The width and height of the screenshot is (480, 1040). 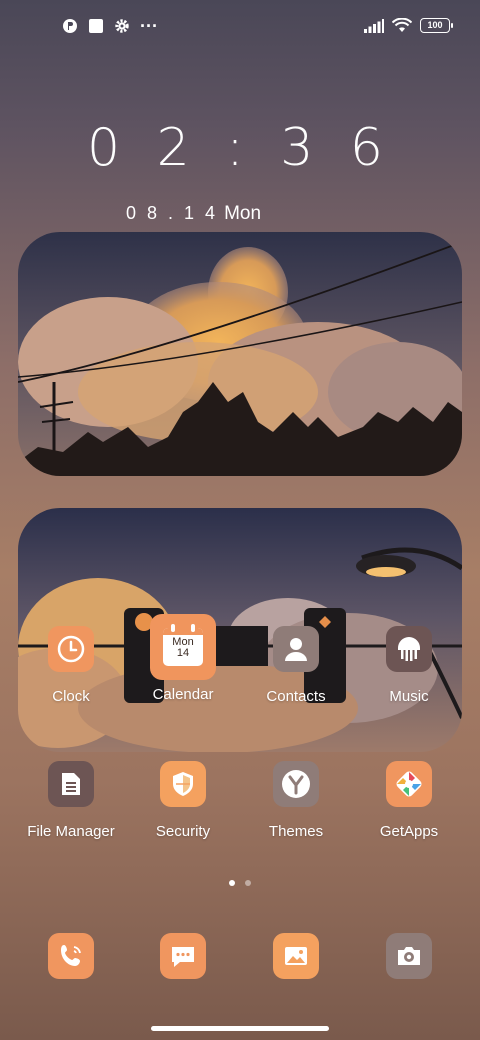 I want to click on wifi-icon, so click(x=402, y=25).